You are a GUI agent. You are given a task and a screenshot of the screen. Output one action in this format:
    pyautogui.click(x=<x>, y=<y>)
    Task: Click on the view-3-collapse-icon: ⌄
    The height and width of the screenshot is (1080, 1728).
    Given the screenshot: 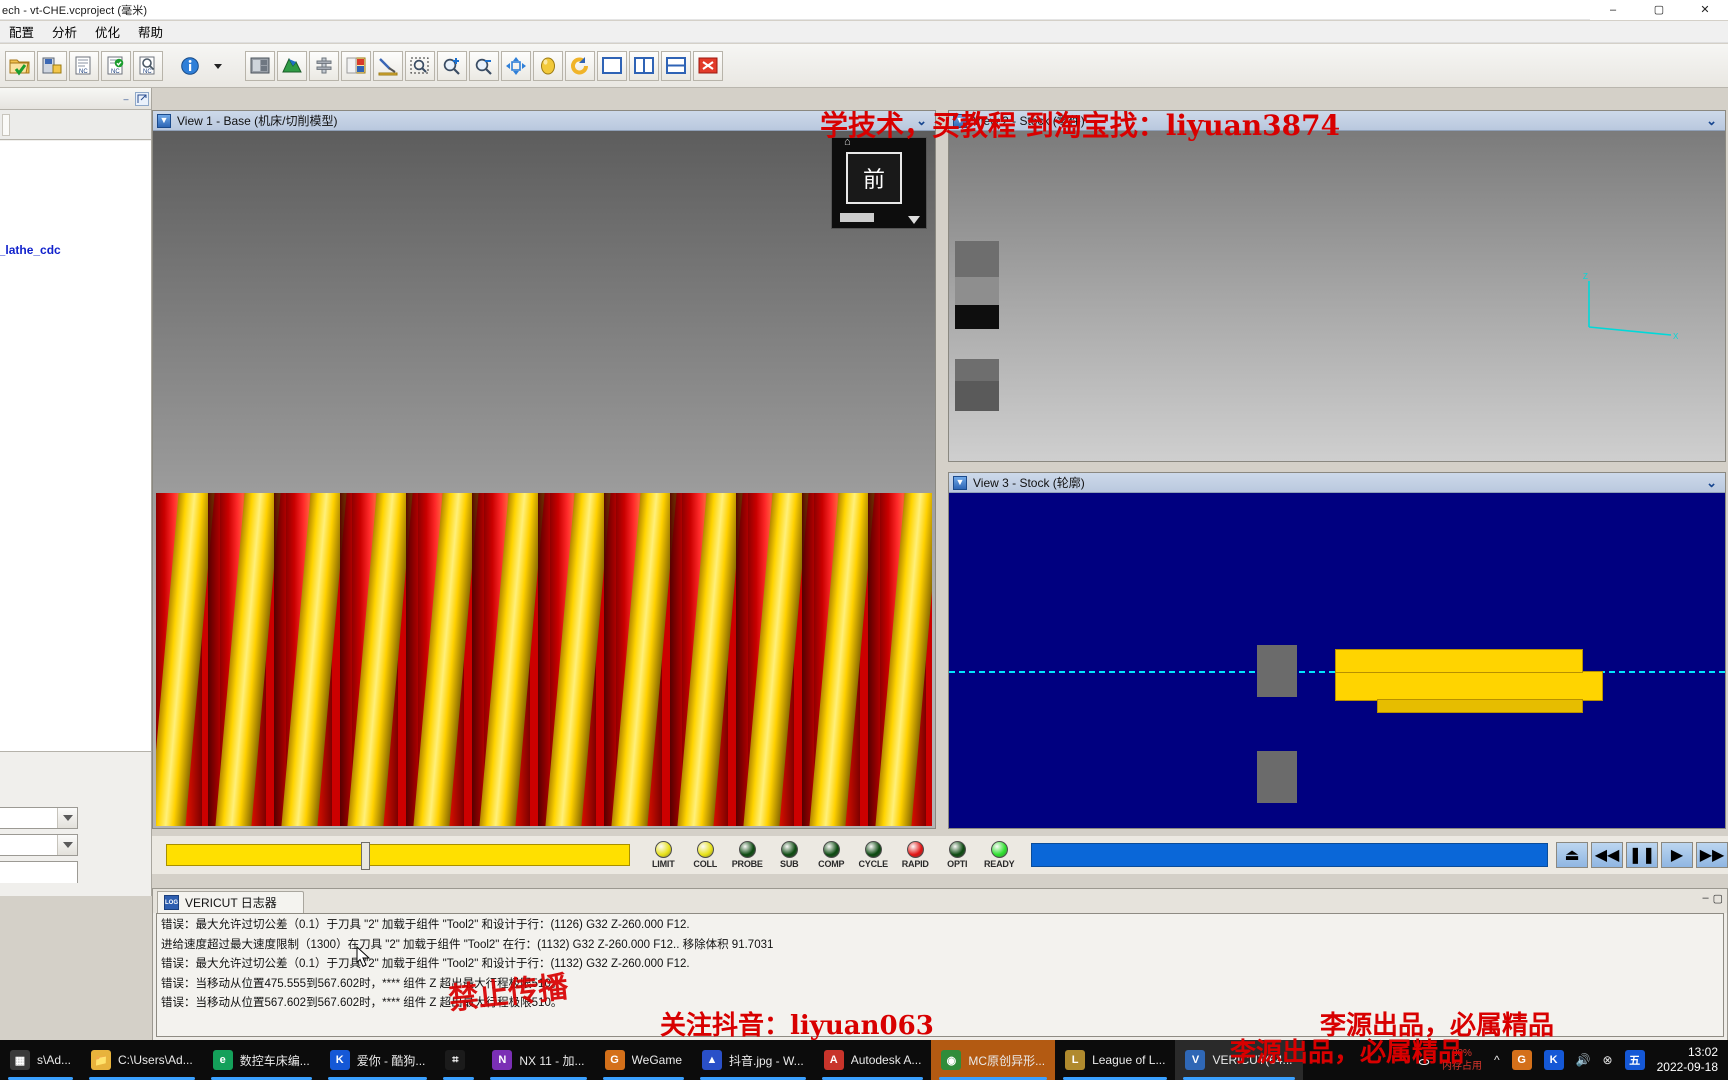 What is the action you would take?
    pyautogui.click(x=1713, y=483)
    